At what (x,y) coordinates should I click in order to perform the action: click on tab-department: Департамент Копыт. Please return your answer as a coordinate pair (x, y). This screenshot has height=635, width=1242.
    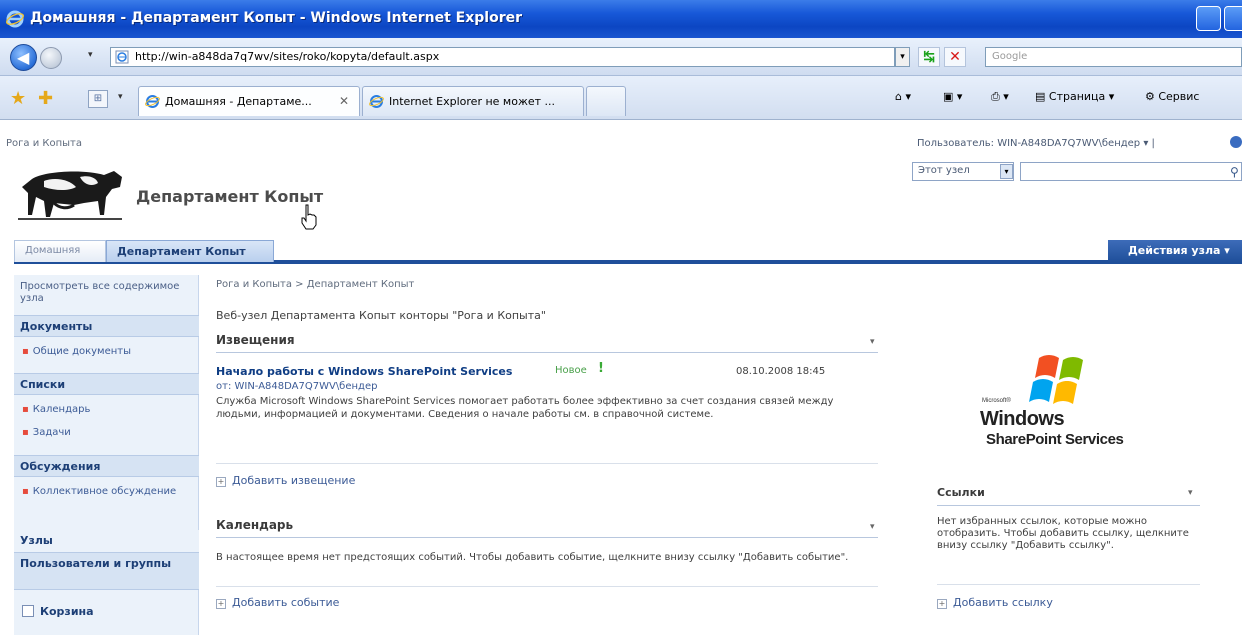
    Looking at the image, I should click on (190, 251).